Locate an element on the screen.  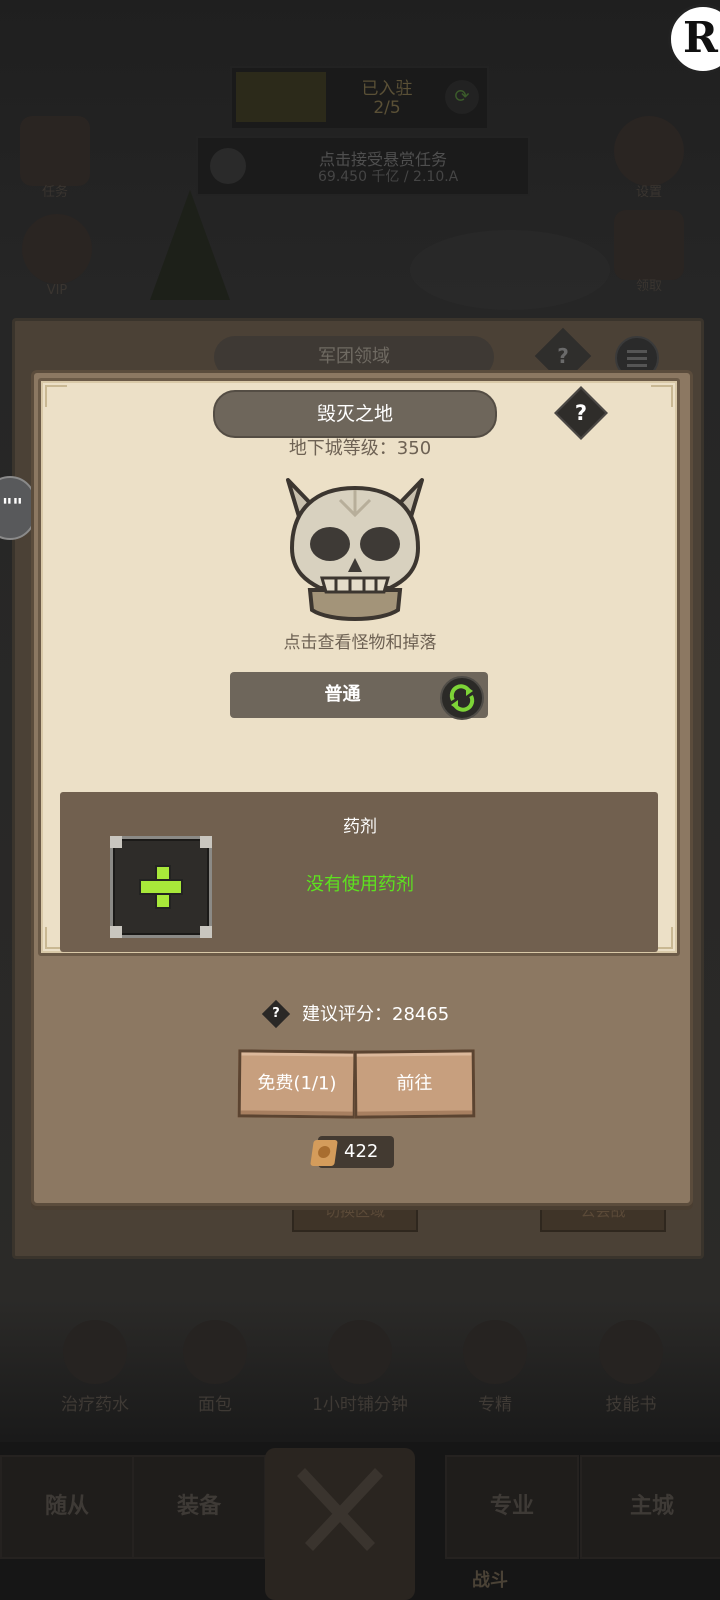
nav-label: 随从 is located at coordinates (66, 1506).